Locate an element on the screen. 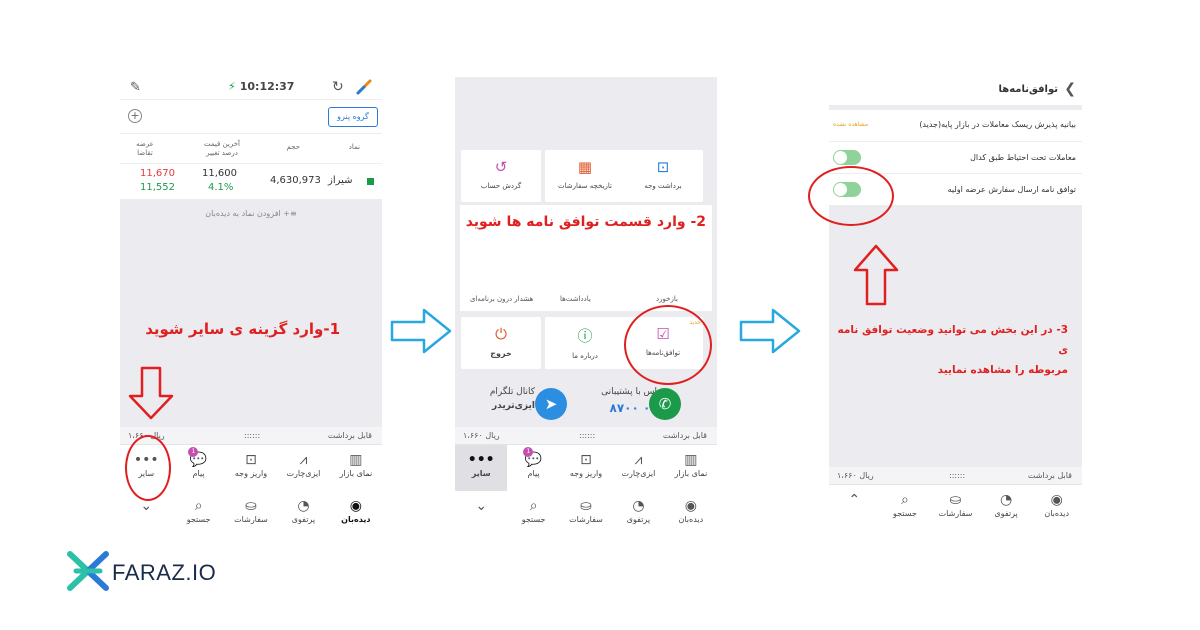 This screenshot has height=630, width=1200. faraz-logo-text: FARAZ.IO is located at coordinates (164, 572).